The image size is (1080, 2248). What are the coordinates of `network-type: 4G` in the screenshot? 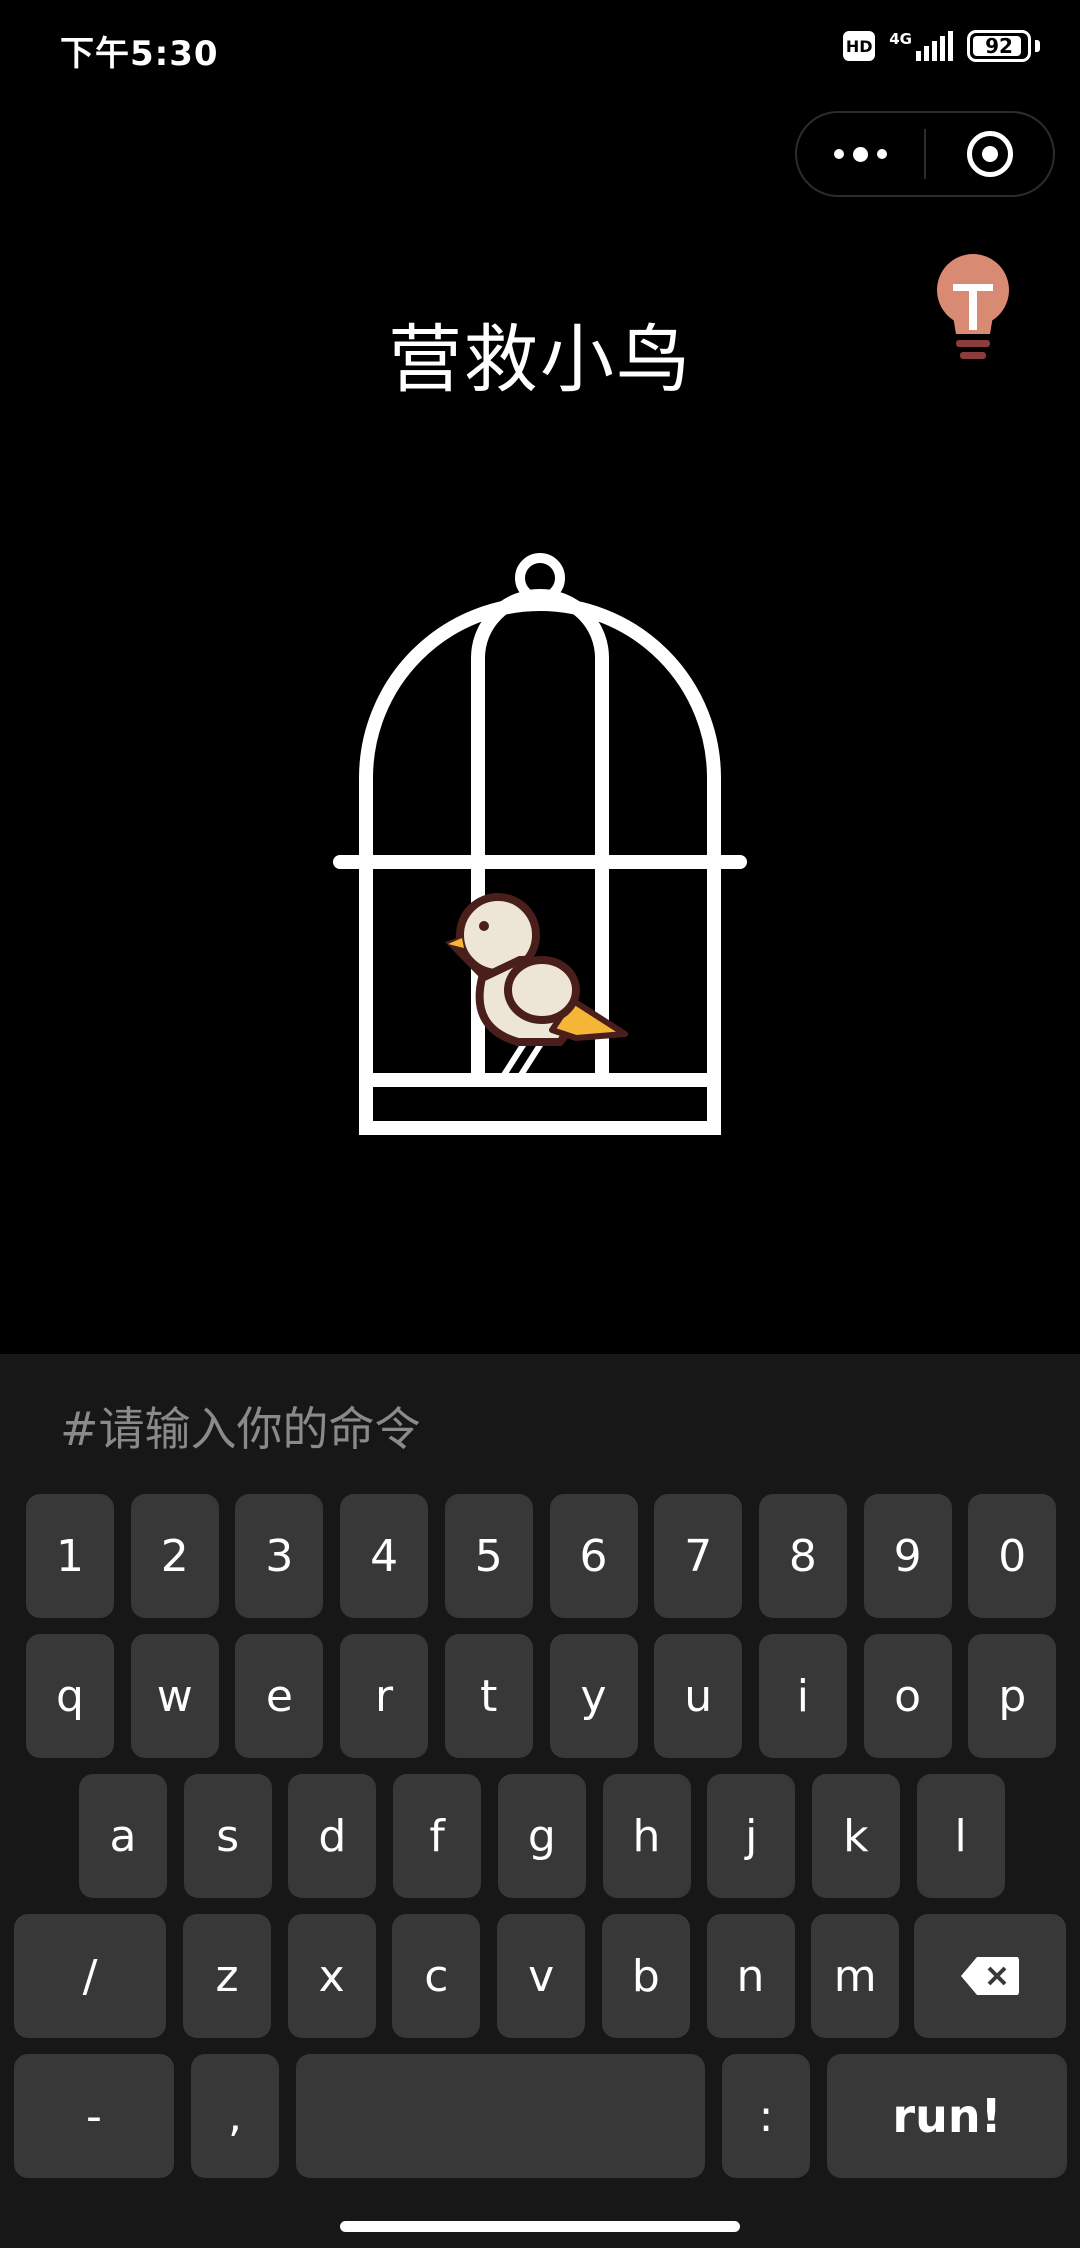 It's located at (900, 39).